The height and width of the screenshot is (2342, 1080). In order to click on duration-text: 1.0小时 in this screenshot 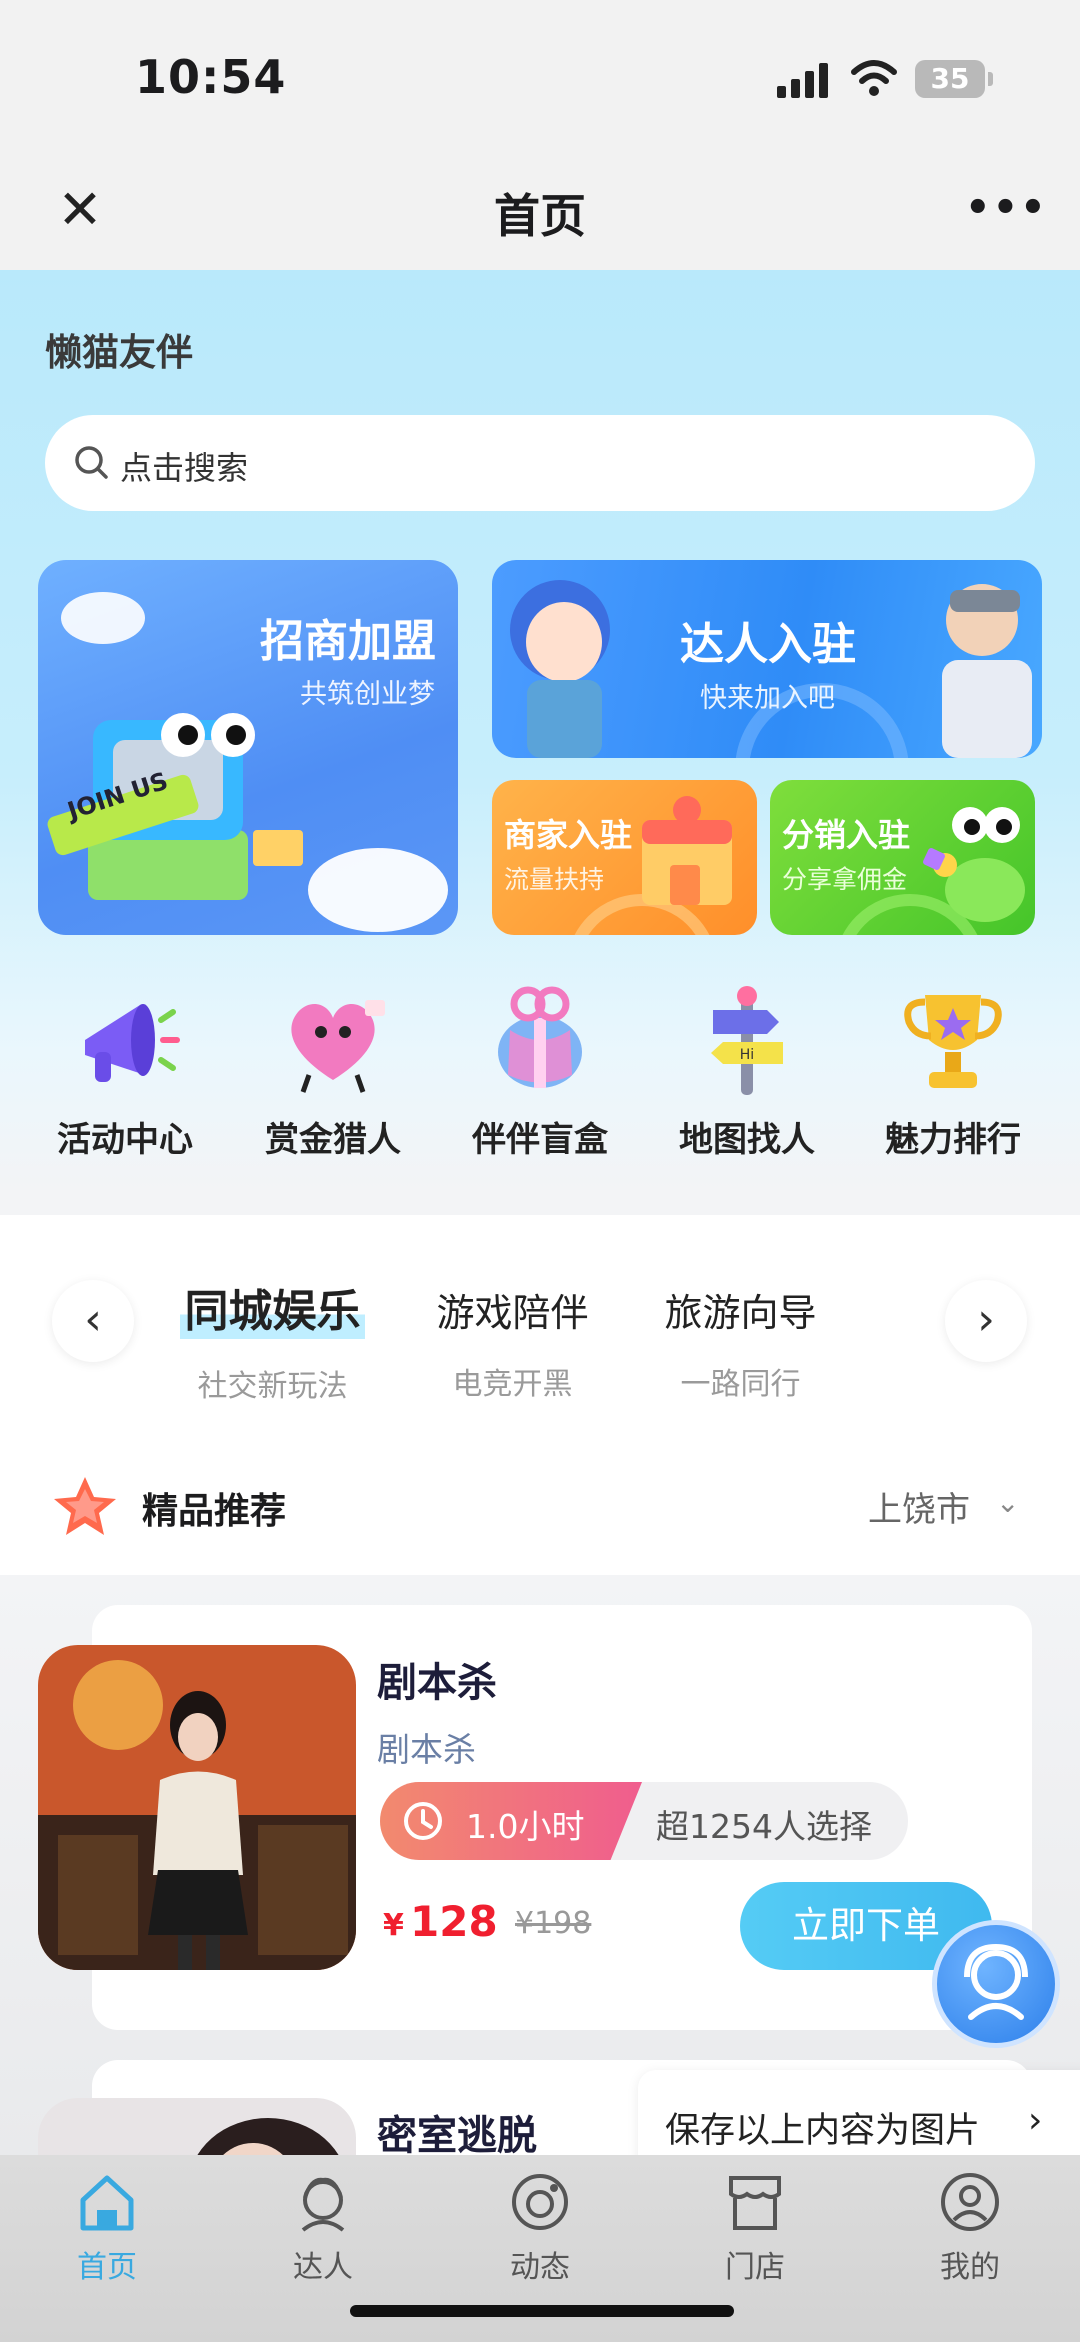, I will do `click(525, 1826)`.